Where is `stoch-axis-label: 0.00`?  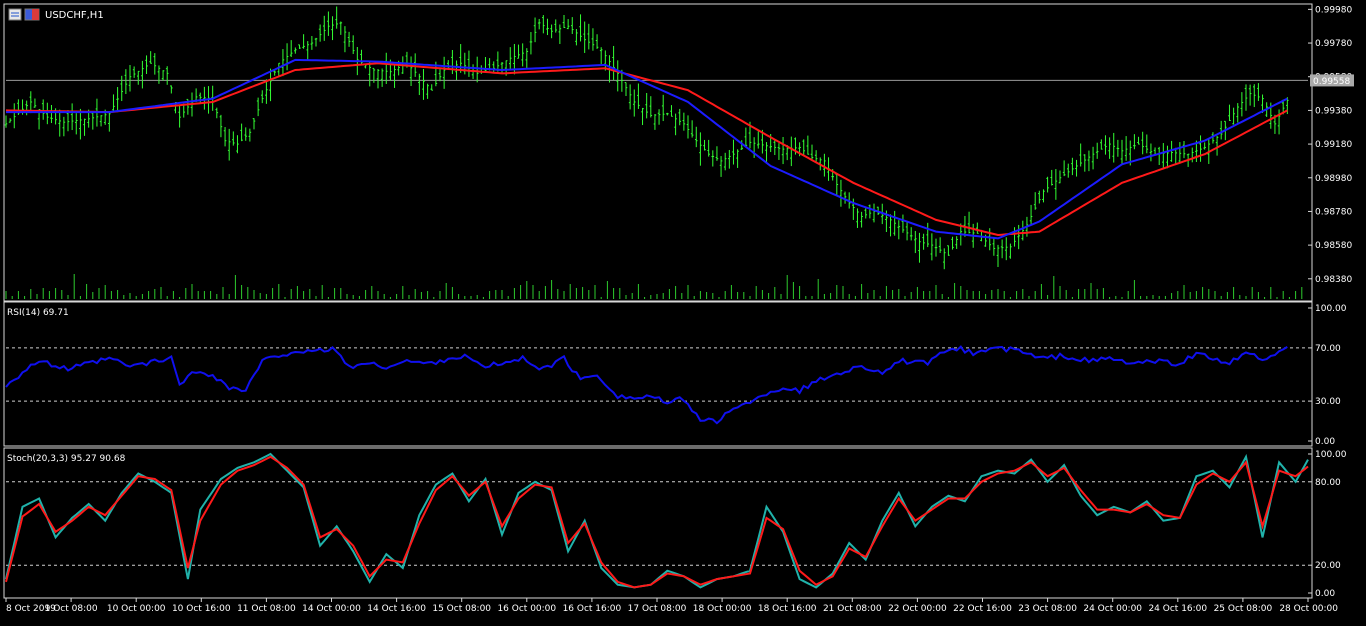 stoch-axis-label: 0.00 is located at coordinates (1325, 594).